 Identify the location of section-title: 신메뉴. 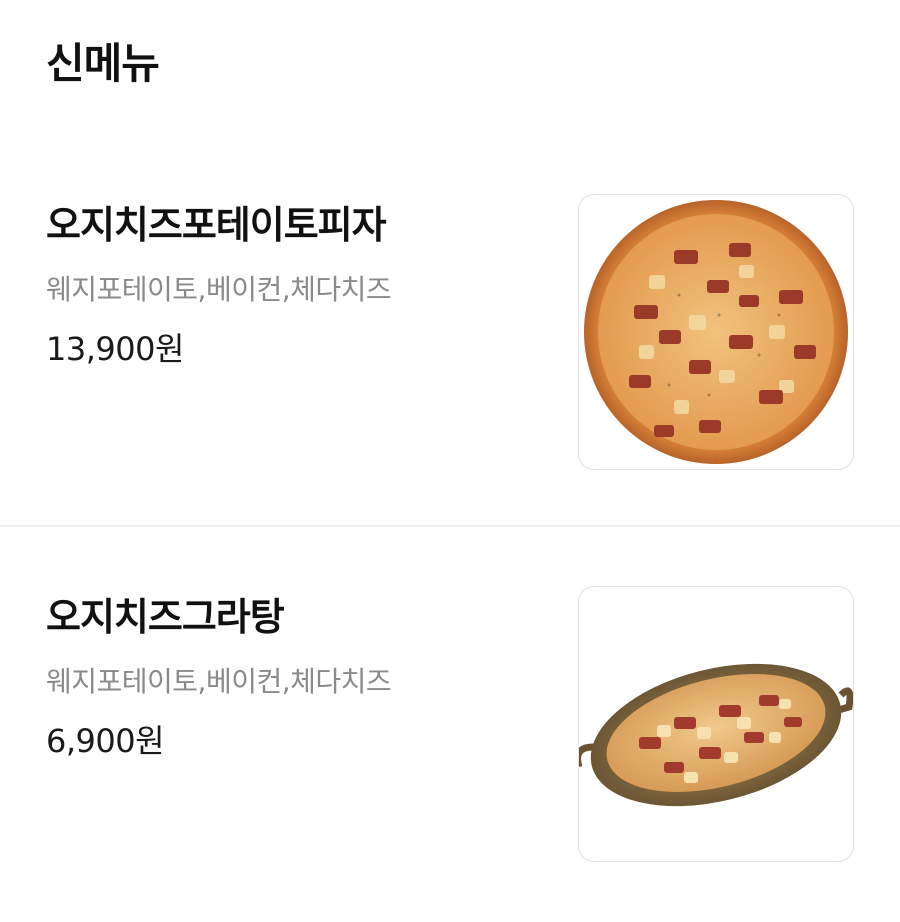
(103, 63).